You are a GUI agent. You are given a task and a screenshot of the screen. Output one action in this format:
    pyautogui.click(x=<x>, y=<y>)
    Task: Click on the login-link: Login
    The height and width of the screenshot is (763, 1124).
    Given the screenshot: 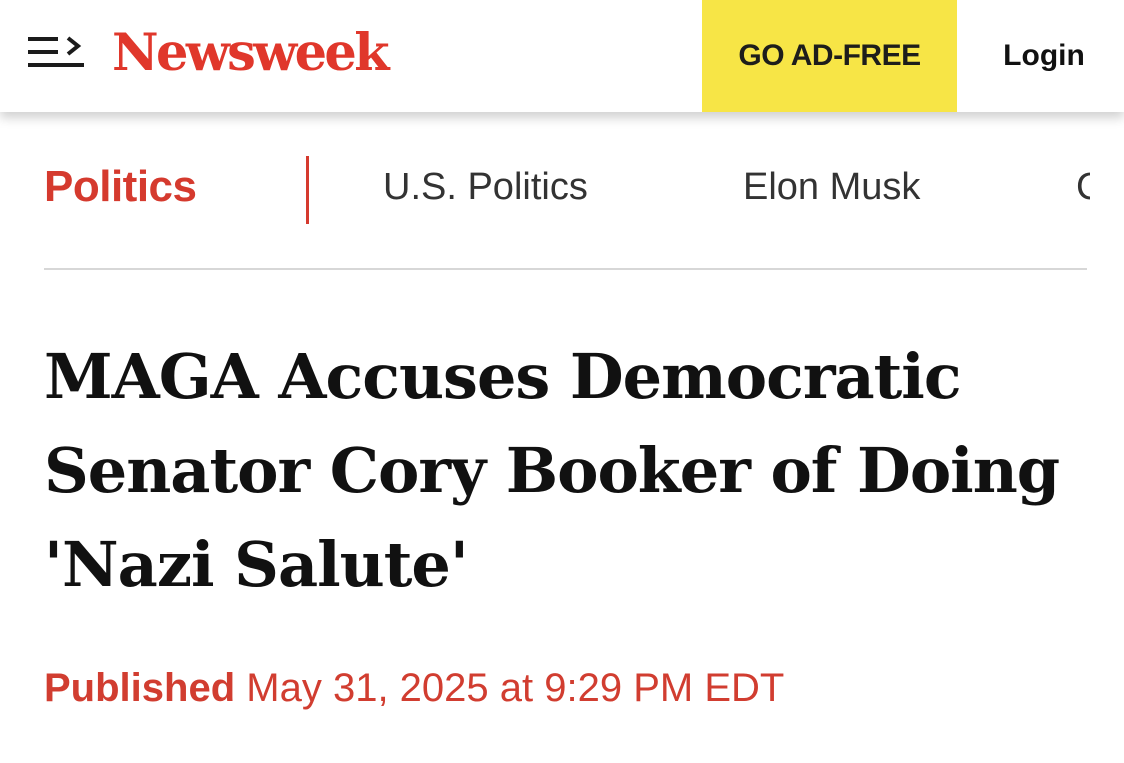 What is the action you would take?
    pyautogui.click(x=1044, y=56)
    